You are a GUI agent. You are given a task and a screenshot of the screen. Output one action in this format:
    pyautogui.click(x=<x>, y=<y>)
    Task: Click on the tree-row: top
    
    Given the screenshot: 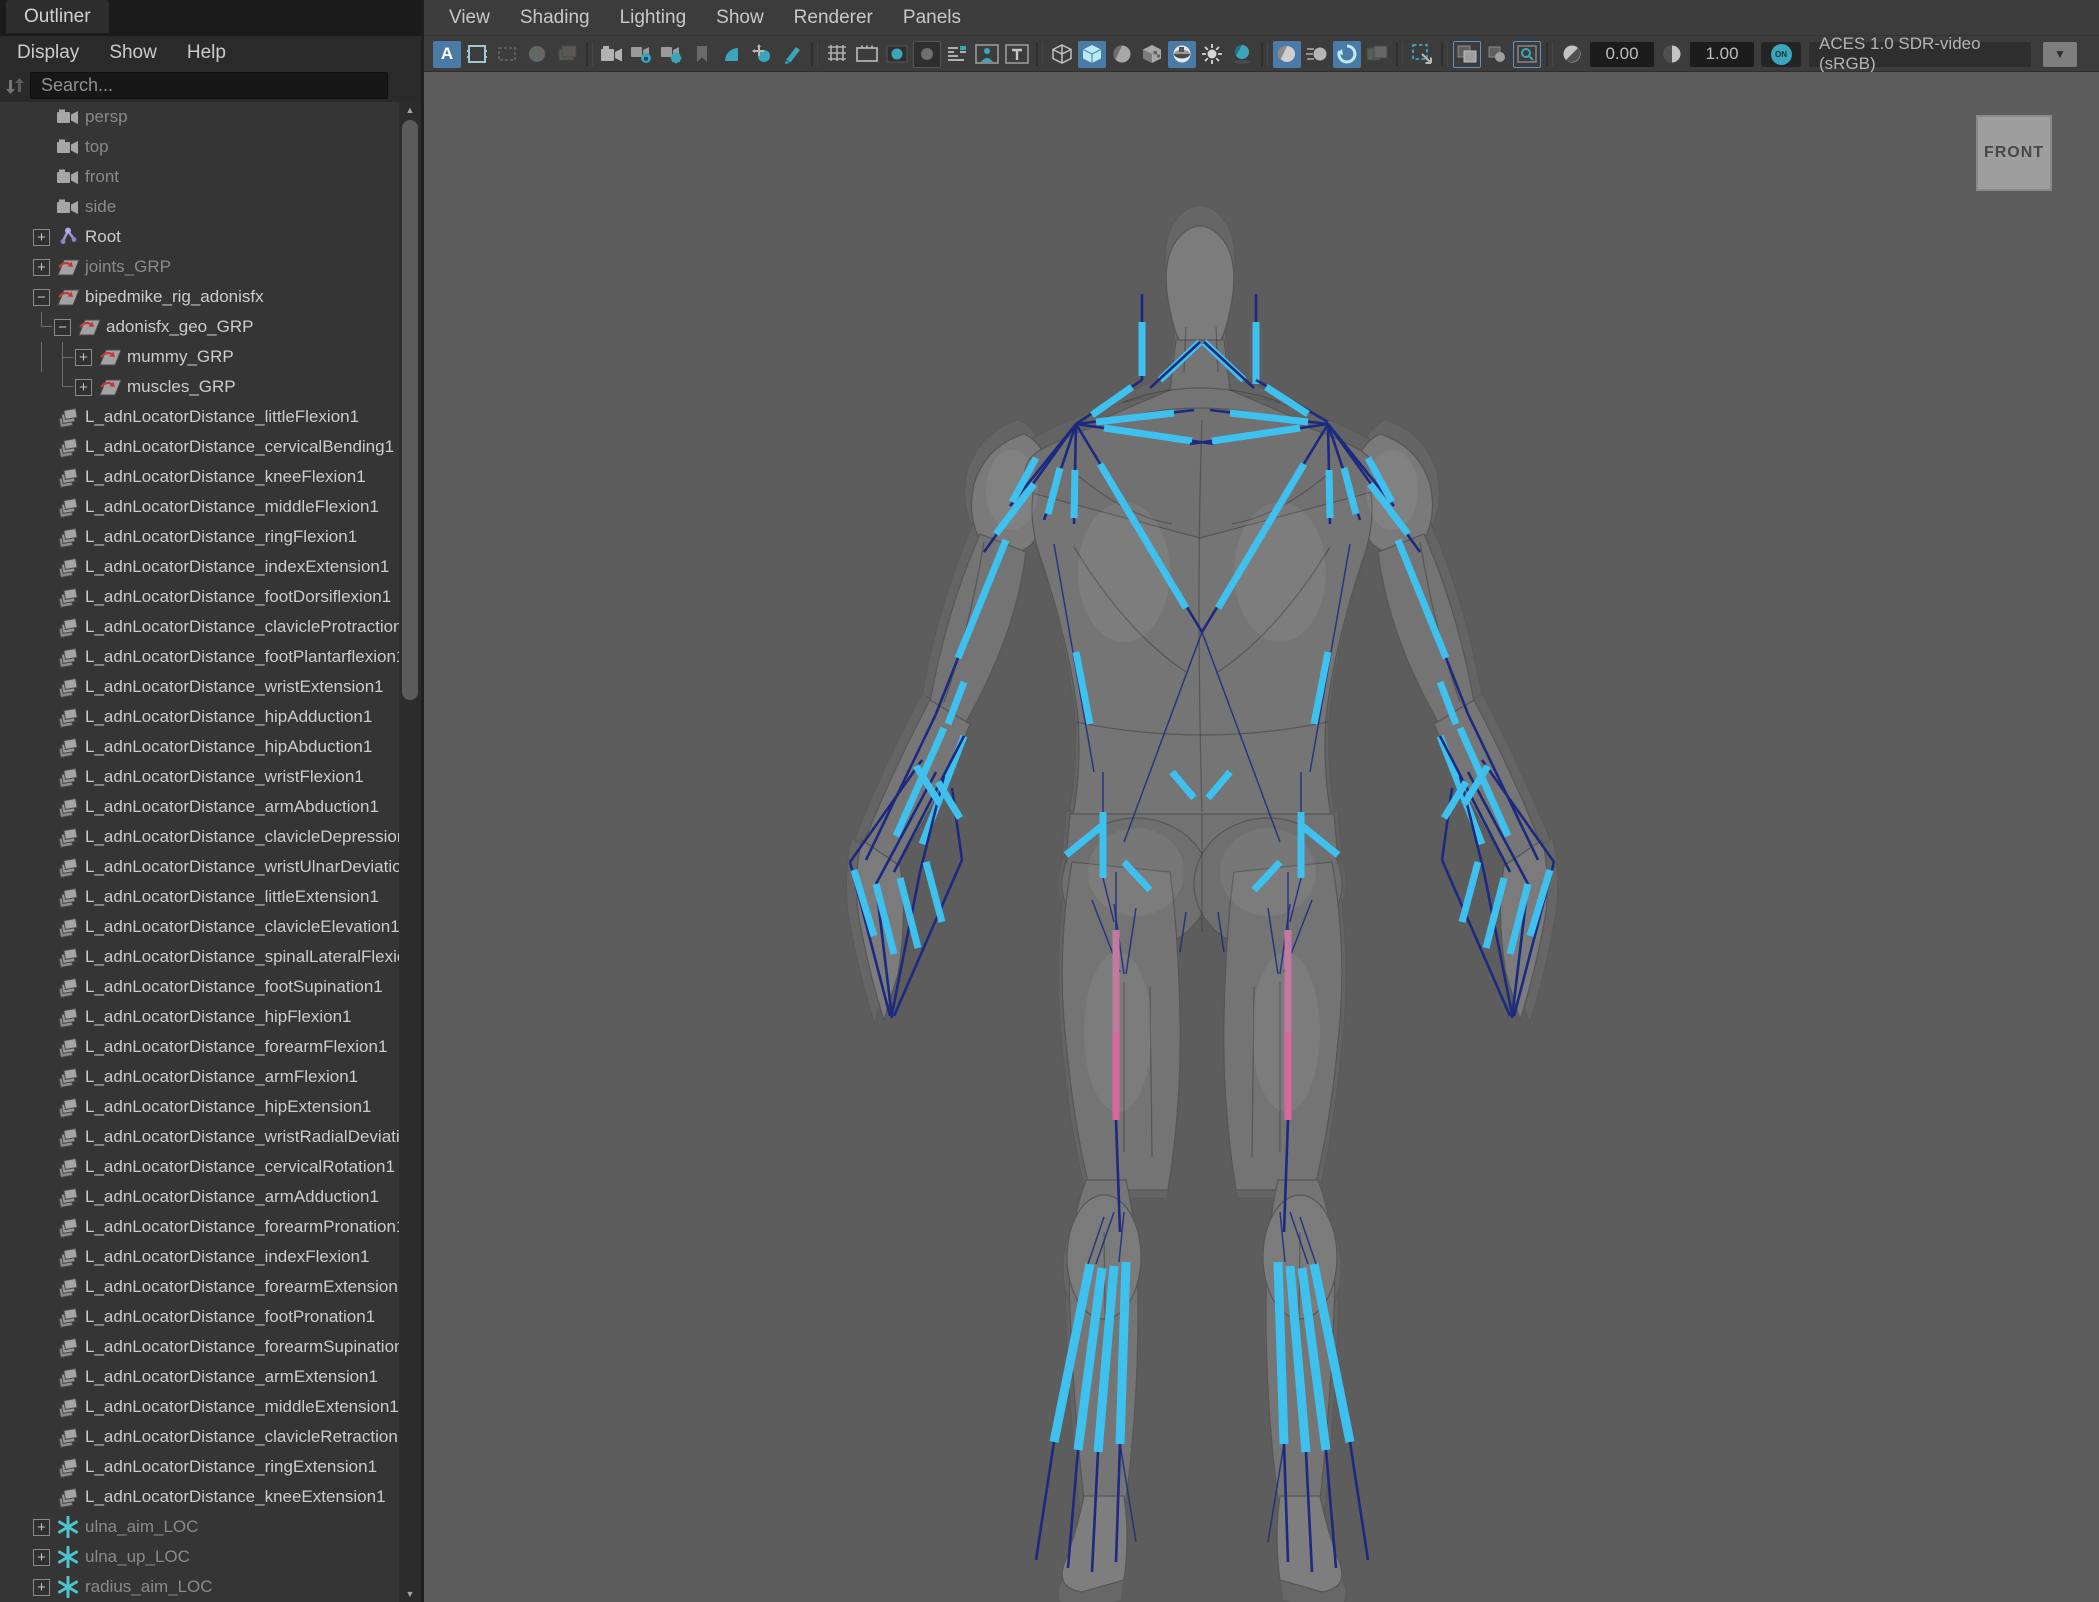 What is the action you would take?
    pyautogui.click(x=199, y=147)
    